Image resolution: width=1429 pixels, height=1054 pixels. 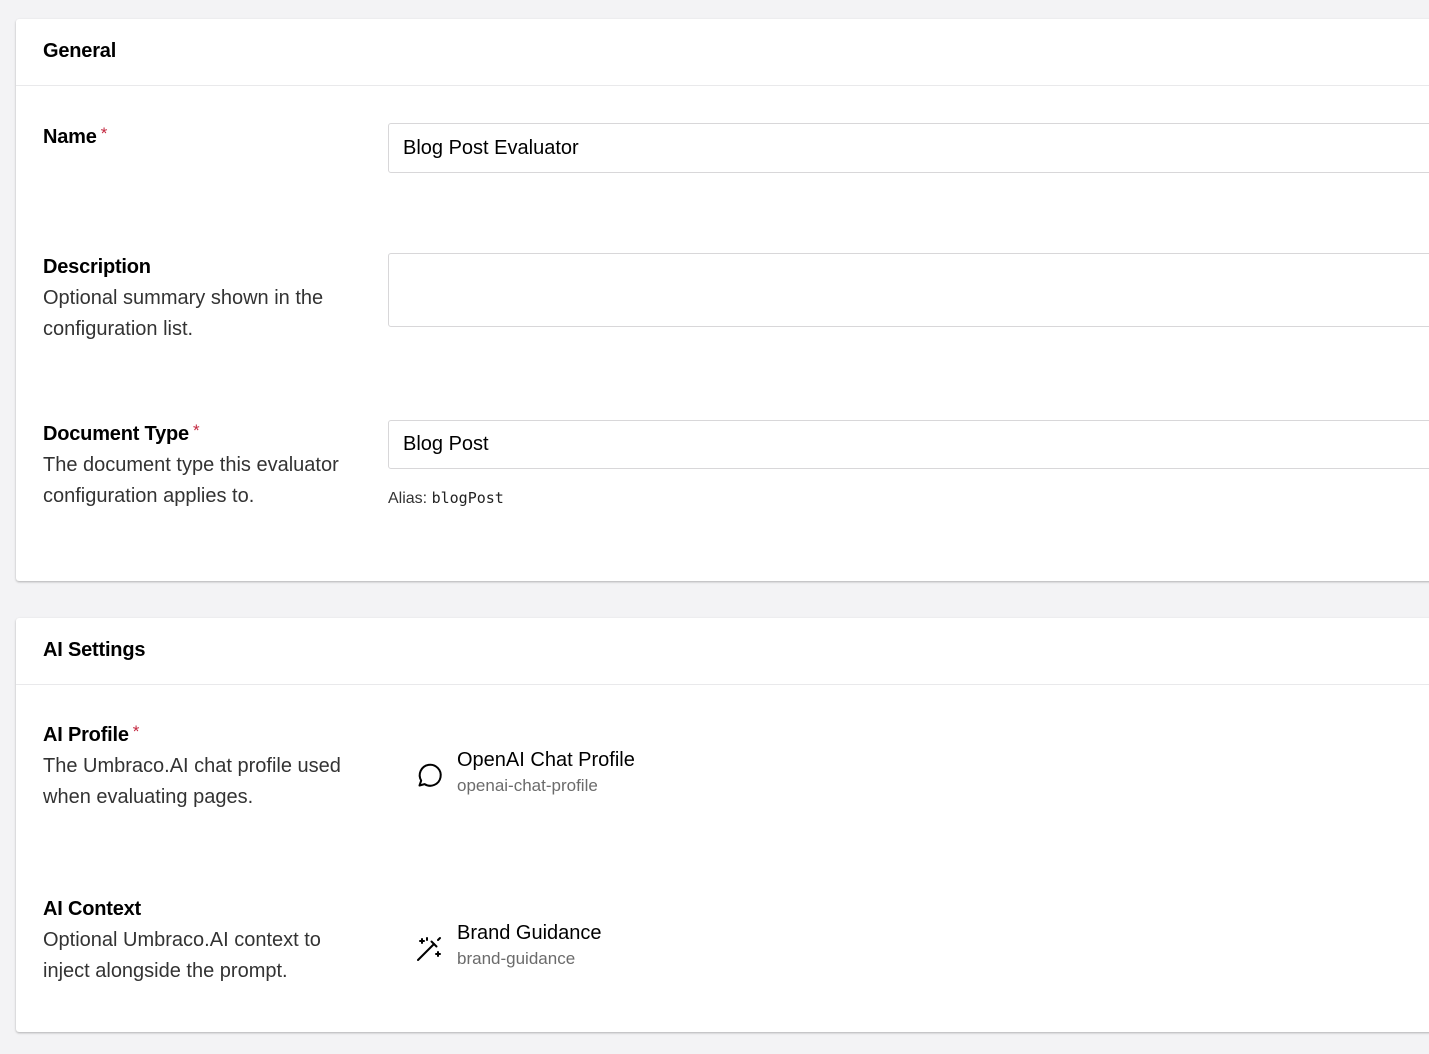 What do you see at coordinates (408, 498) in the screenshot?
I see `alias-label: Alias:` at bounding box center [408, 498].